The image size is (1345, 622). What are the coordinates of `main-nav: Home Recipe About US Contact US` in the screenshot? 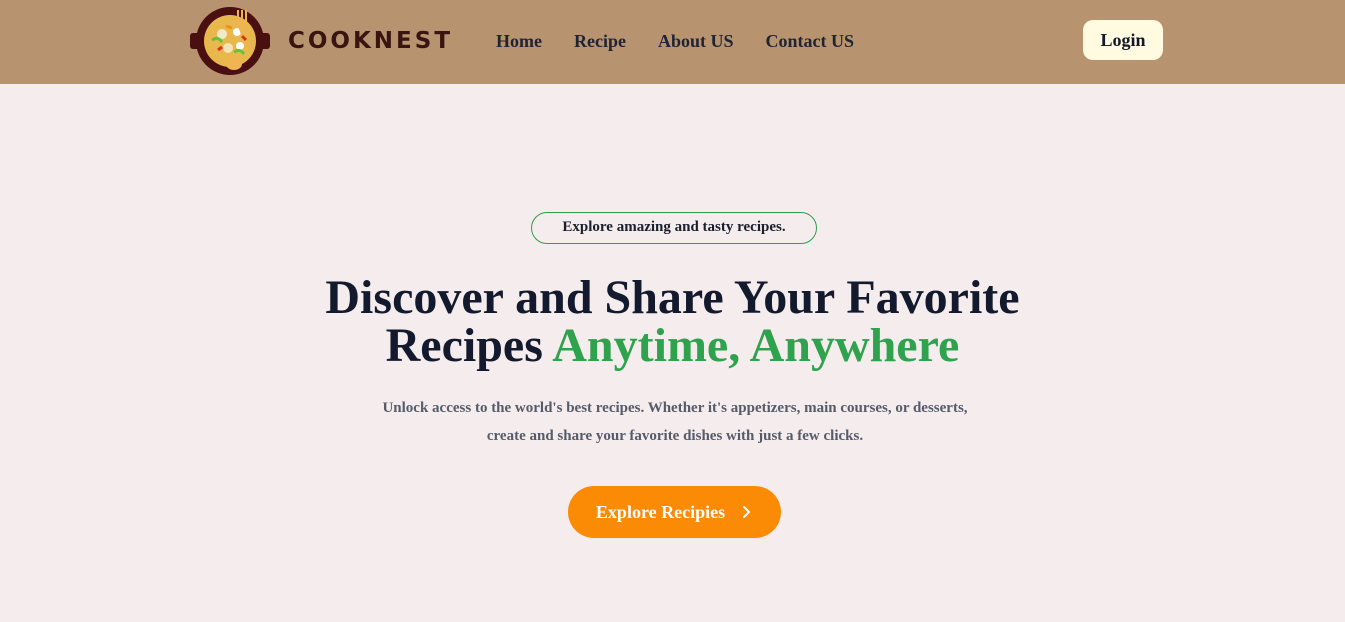 It's located at (691, 41).